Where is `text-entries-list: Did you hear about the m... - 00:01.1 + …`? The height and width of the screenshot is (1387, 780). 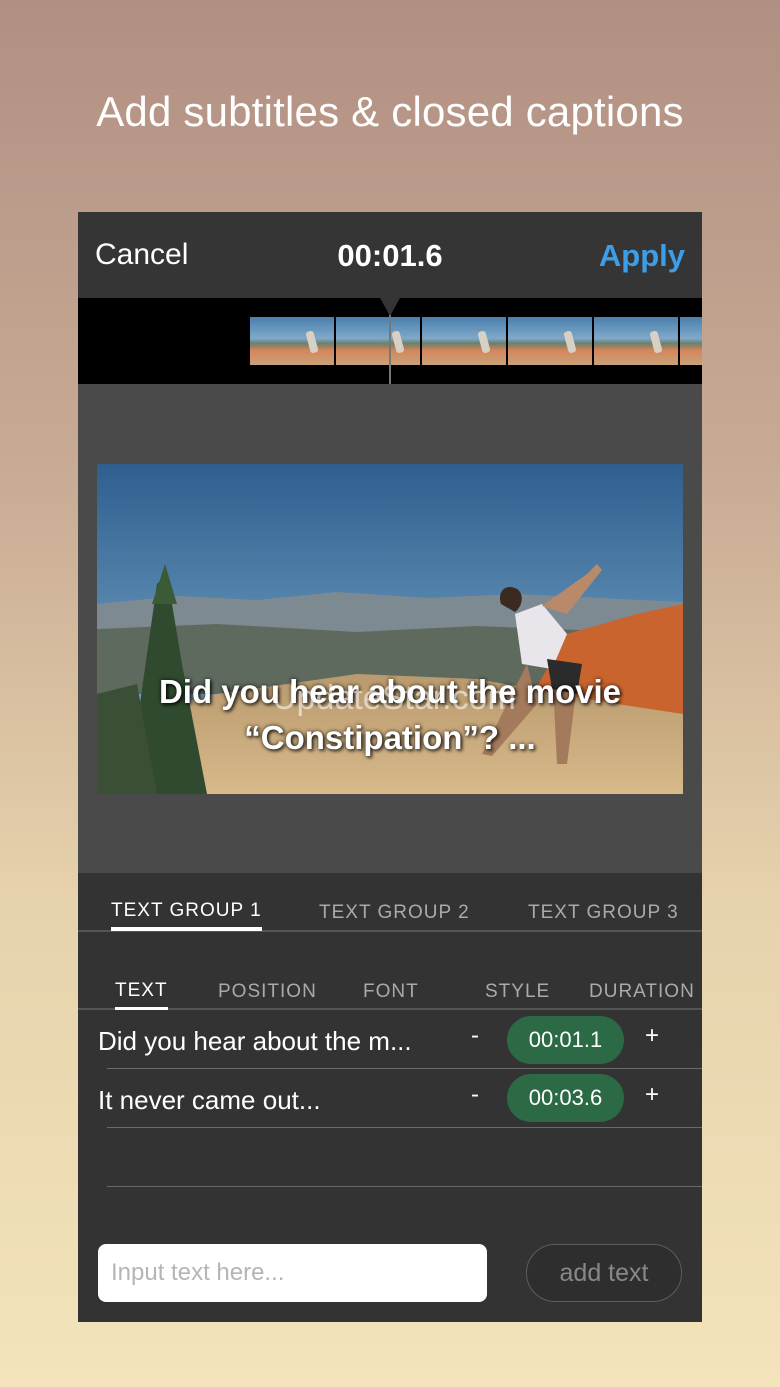 text-entries-list: Did you hear about the m... - 00:01.1 + … is located at coordinates (390, 1098).